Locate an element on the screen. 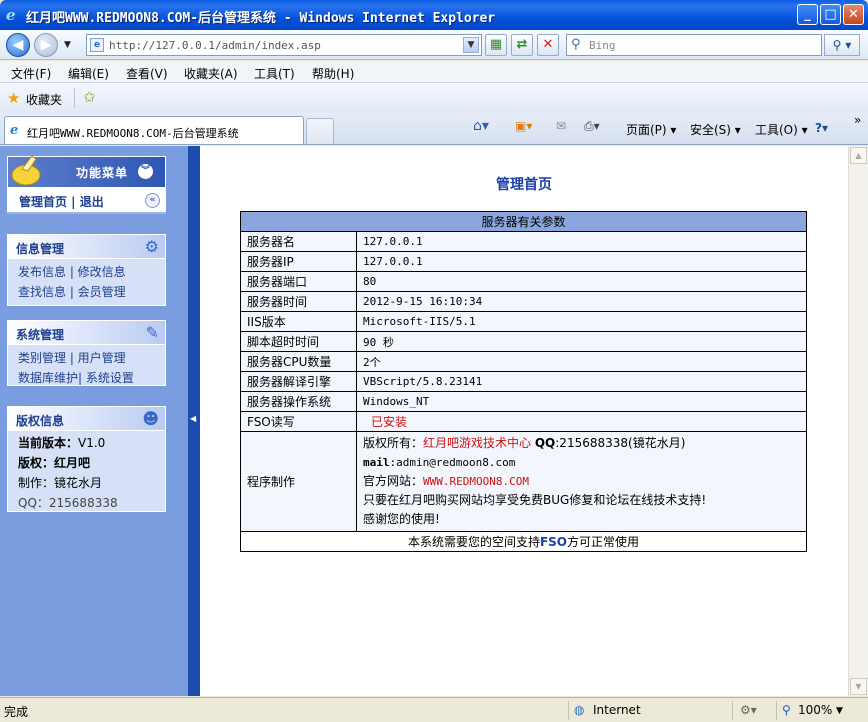 The image size is (868, 722). page-title: 管理首页 is located at coordinates (524, 185).